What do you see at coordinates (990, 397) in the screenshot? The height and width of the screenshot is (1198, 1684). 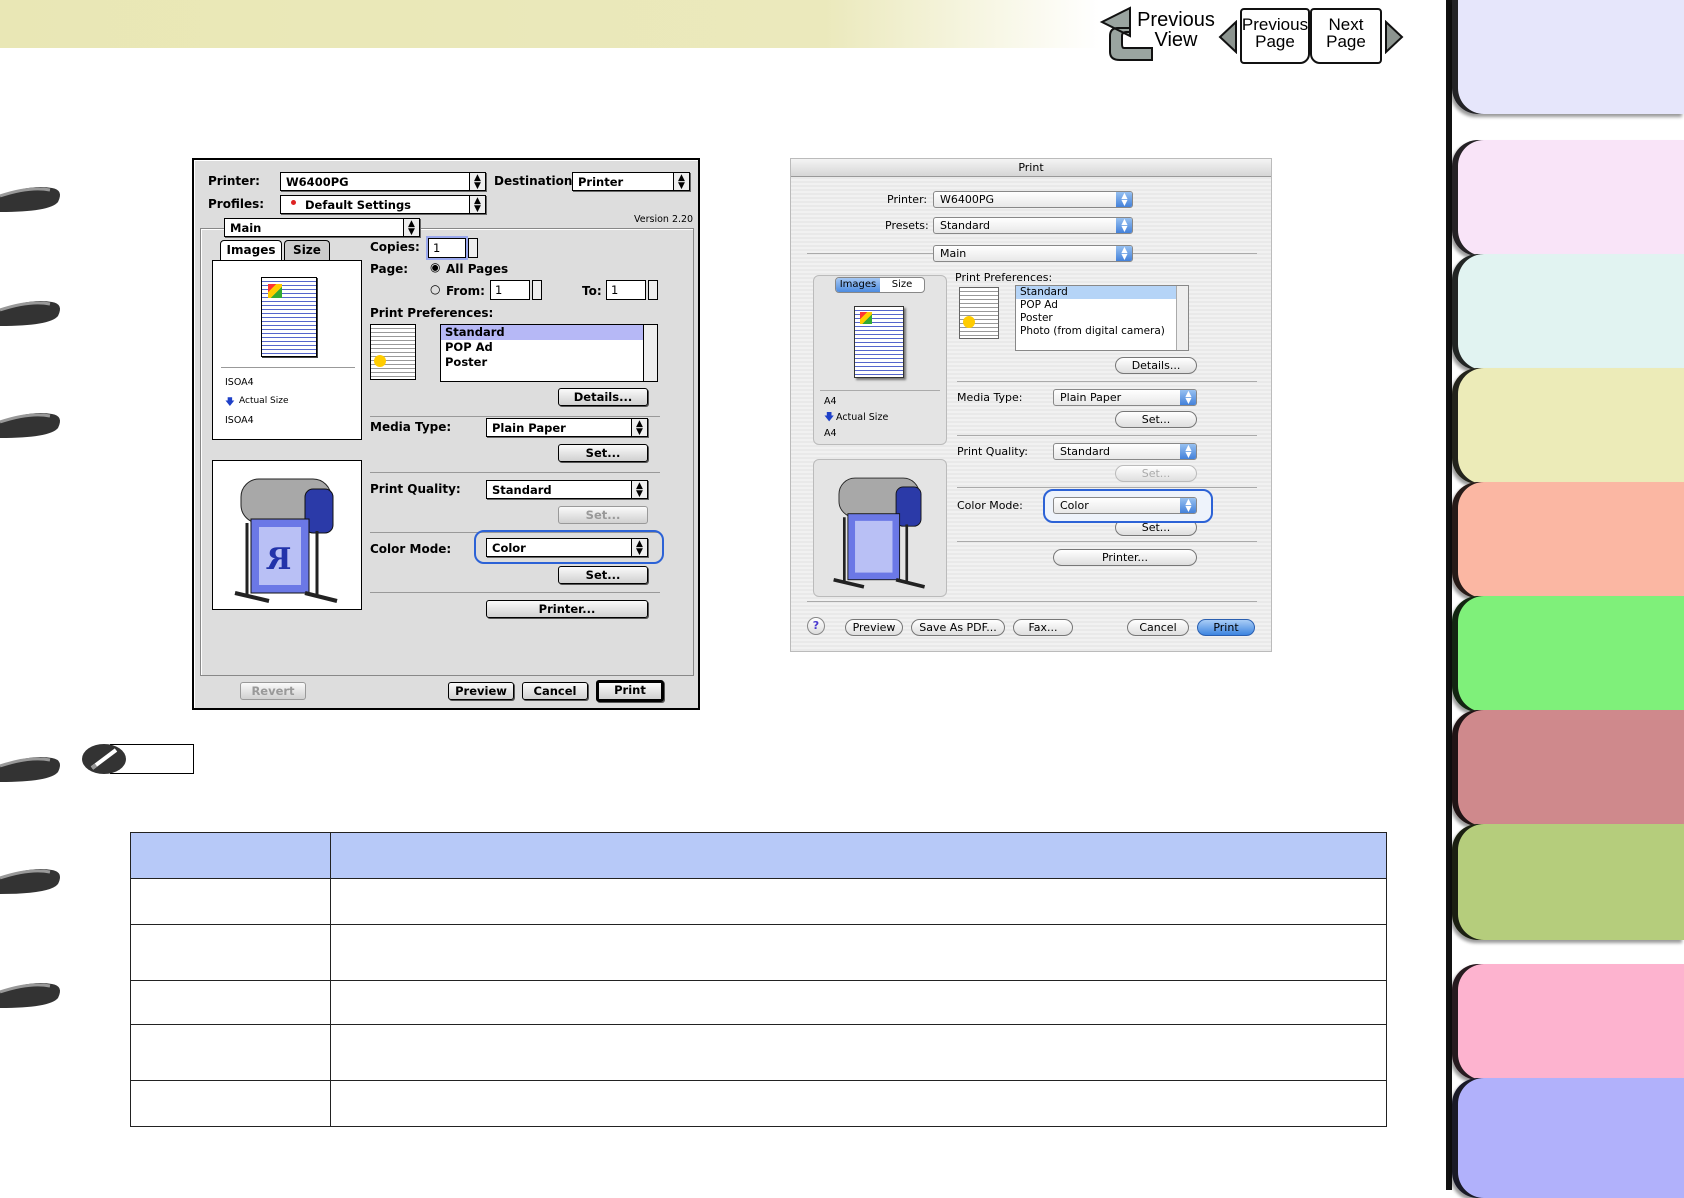 I see `media-type-label: Media Type:` at bounding box center [990, 397].